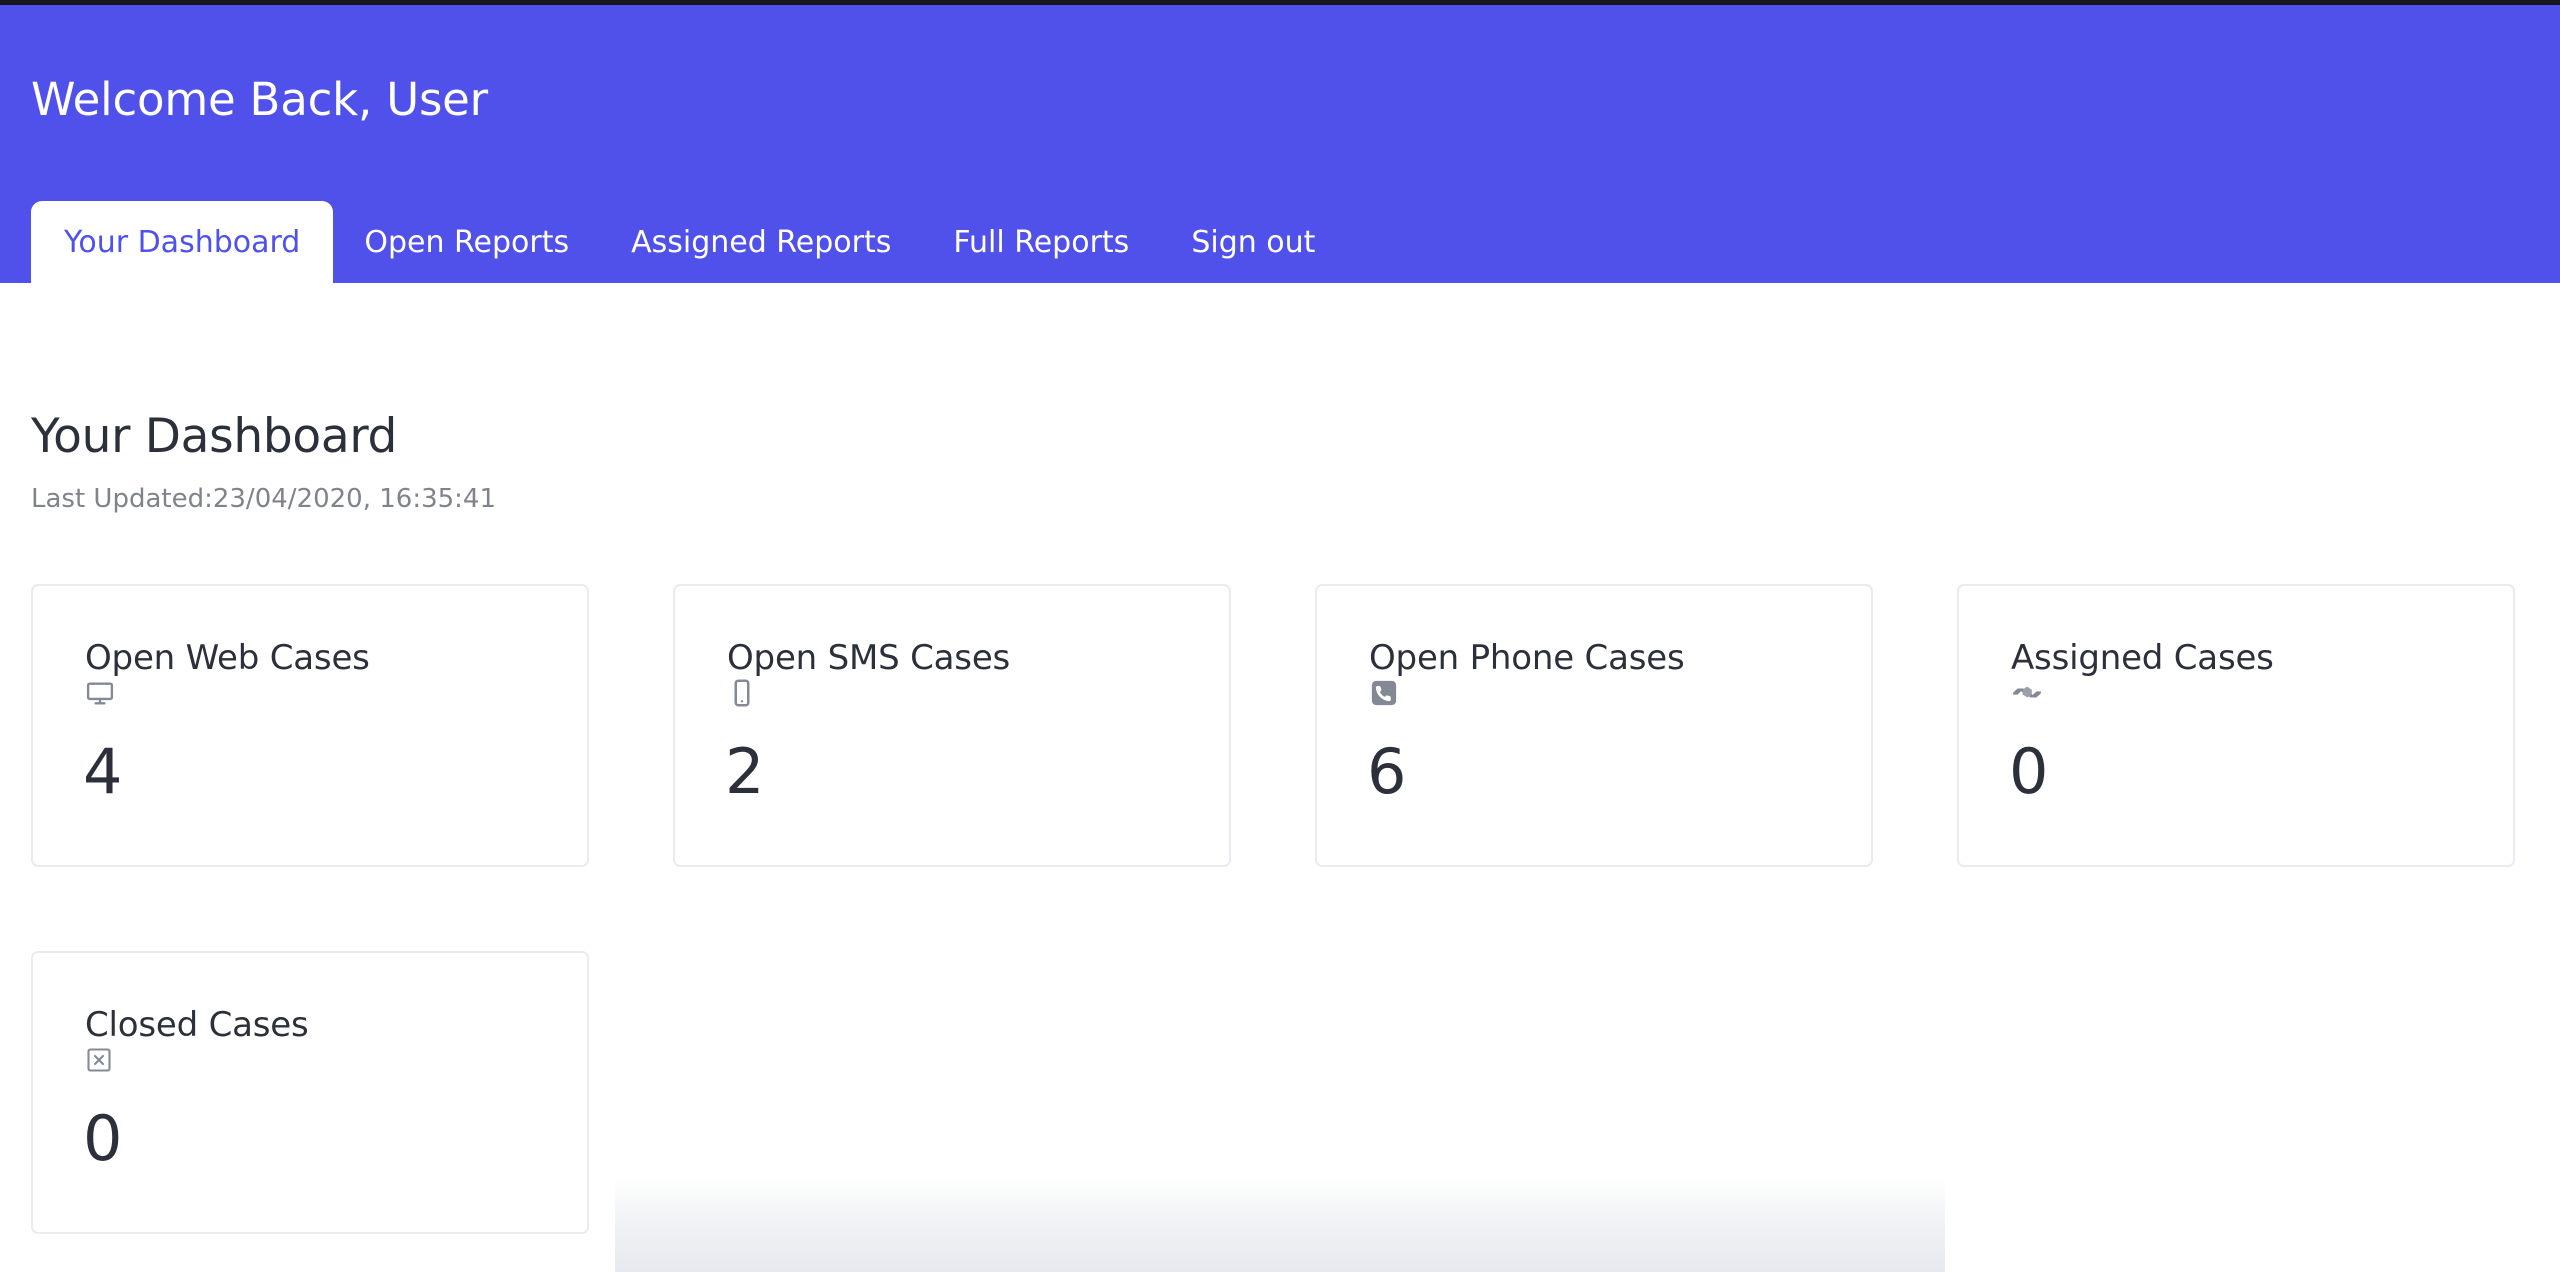 The width and height of the screenshot is (2560, 1272). I want to click on nav-tab-your-dashboard: Your Dashboard, so click(182, 242).